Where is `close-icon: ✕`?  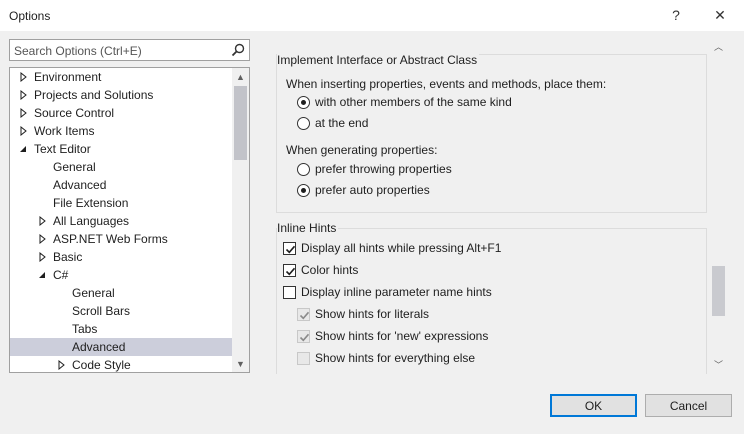 close-icon: ✕ is located at coordinates (720, 14).